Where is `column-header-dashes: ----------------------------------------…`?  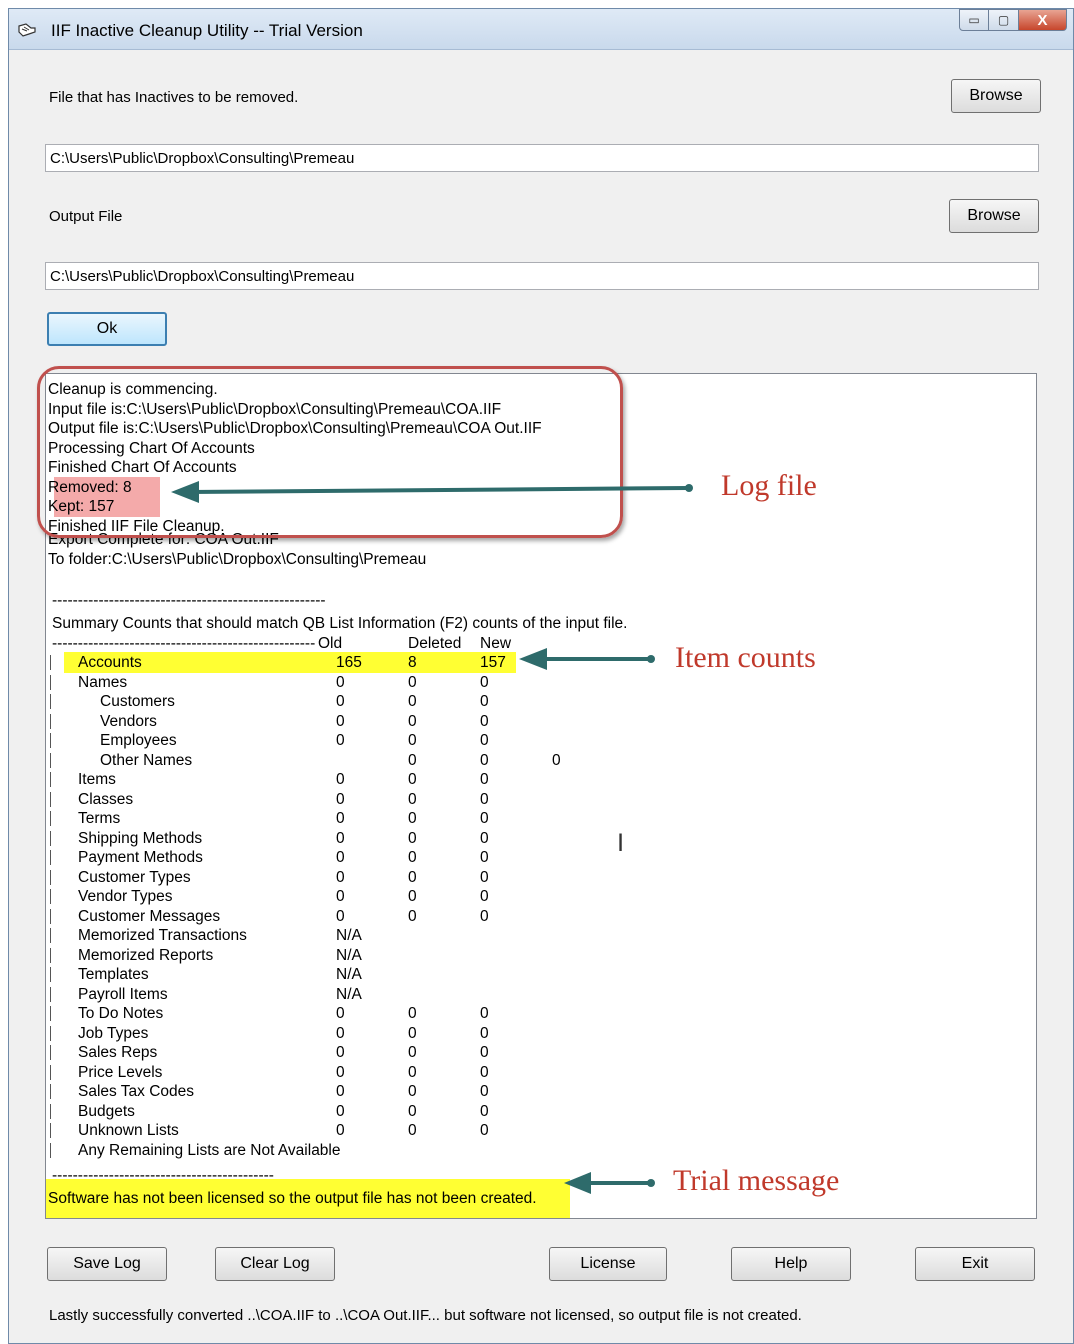
column-header-dashes: ----------------------------------------… is located at coordinates (184, 643).